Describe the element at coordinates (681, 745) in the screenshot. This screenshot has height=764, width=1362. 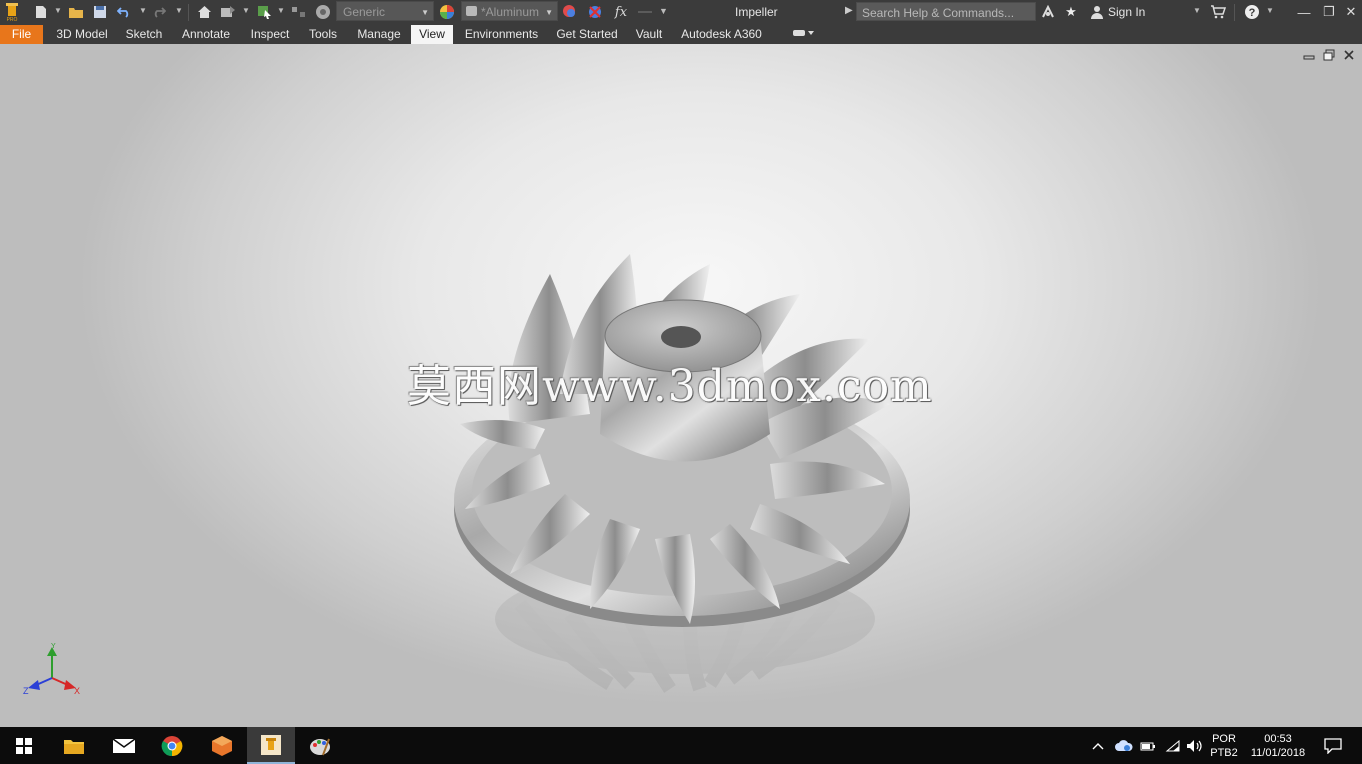
I see `windows-taskbar: POR PTB2 00:53 11/01/2018` at that location.